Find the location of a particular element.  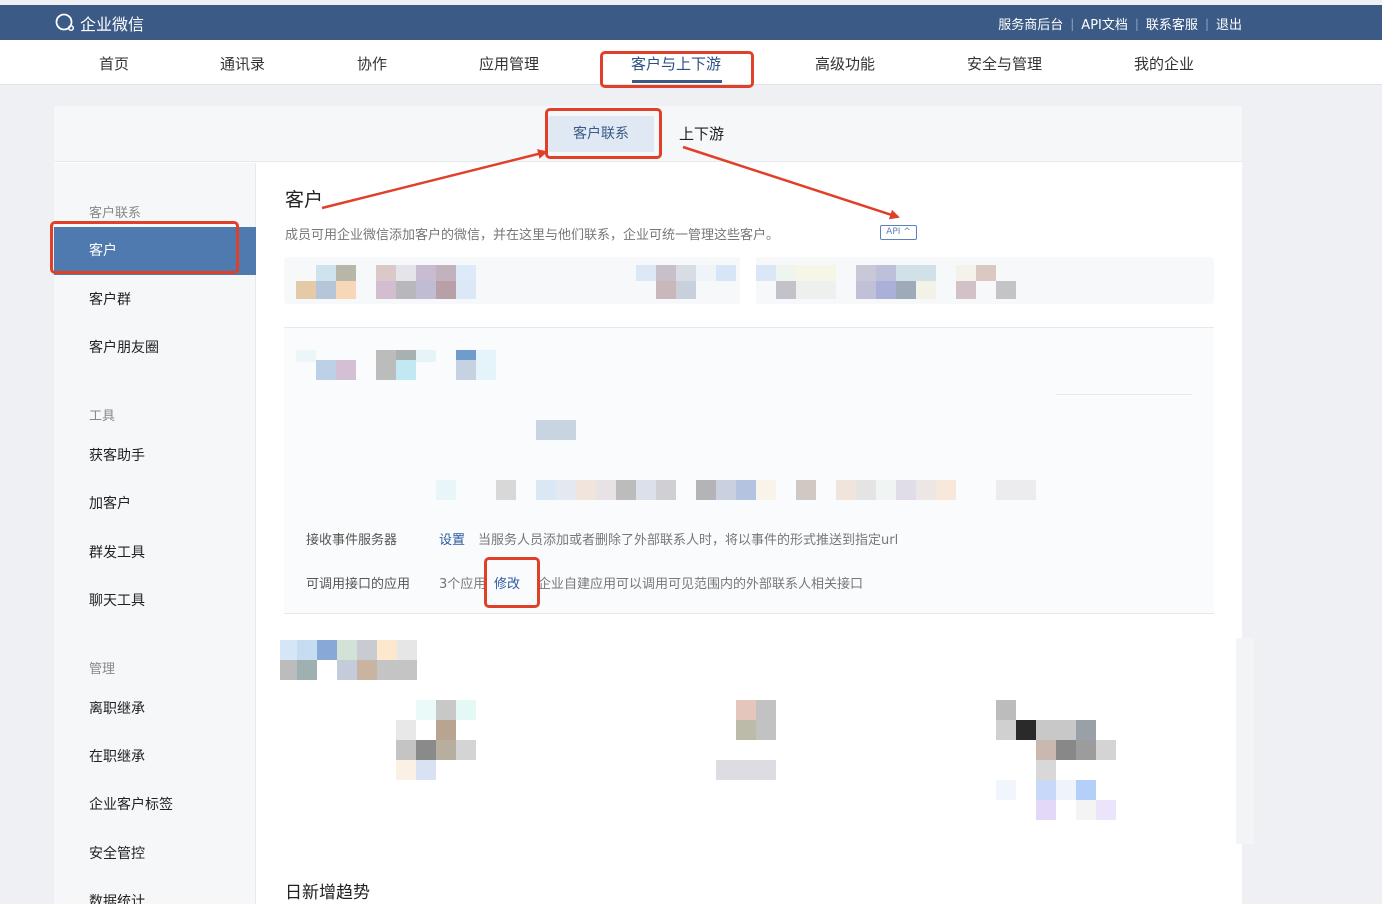

sidebar-item-acquisition: 获客助手 is located at coordinates (155, 456).